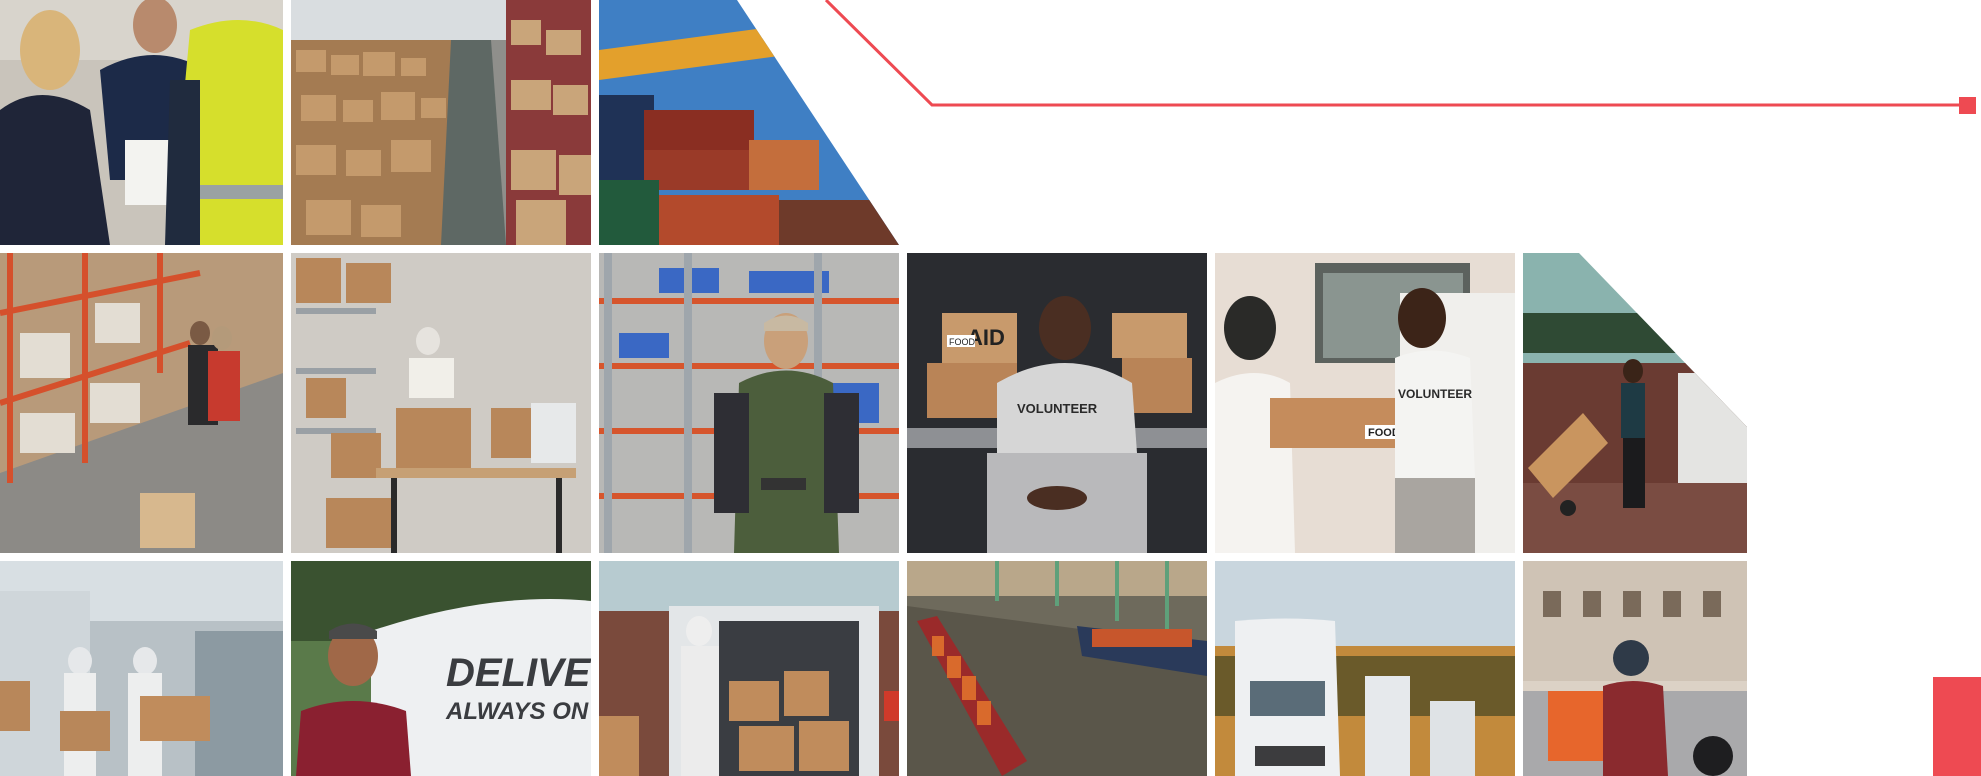 The height and width of the screenshot is (776, 1981). What do you see at coordinates (518, 711) in the screenshot?
I see `van-text-line-2: ALWAYS ON TI` at bounding box center [518, 711].